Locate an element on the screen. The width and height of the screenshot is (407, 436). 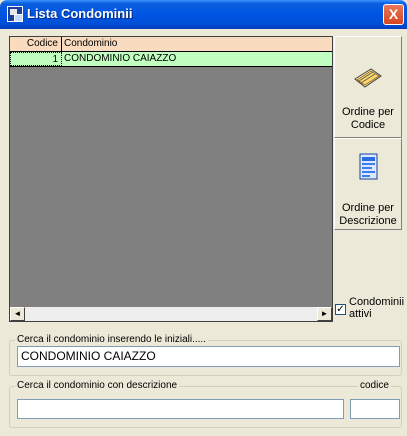
search-description-label: Cerca il condominio con descrizione is located at coordinates (97, 385).